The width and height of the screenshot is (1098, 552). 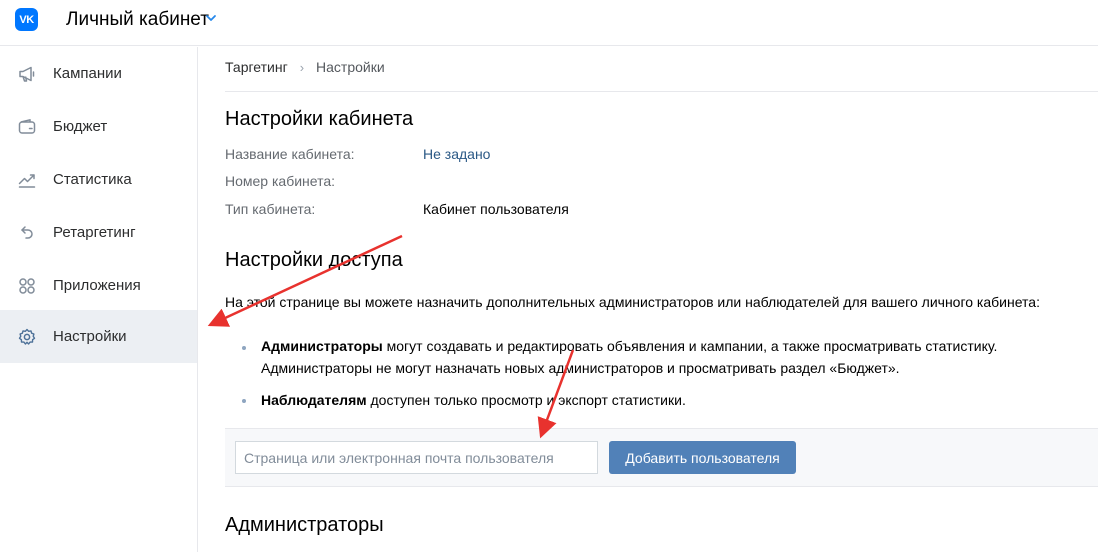 What do you see at coordinates (314, 400) in the screenshot?
I see `observers-bold-label: Наблюдателям` at bounding box center [314, 400].